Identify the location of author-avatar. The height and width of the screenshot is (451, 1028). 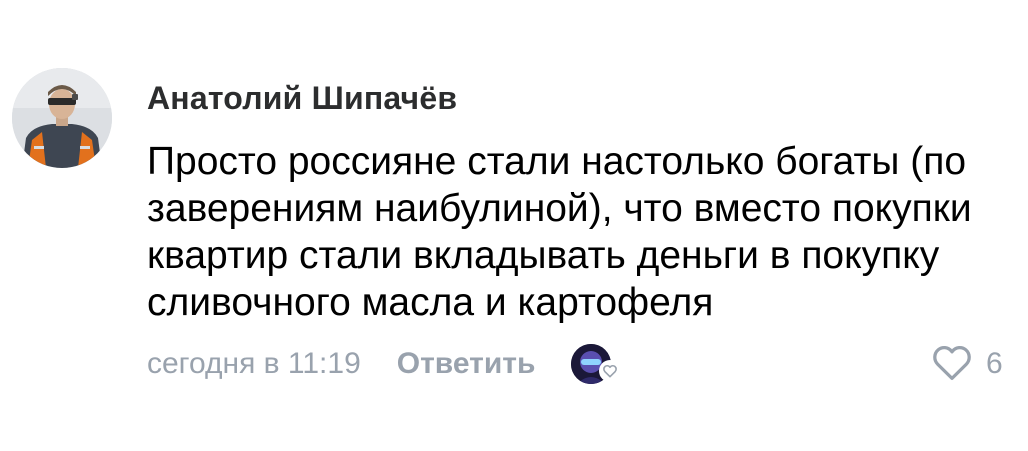
(62, 118).